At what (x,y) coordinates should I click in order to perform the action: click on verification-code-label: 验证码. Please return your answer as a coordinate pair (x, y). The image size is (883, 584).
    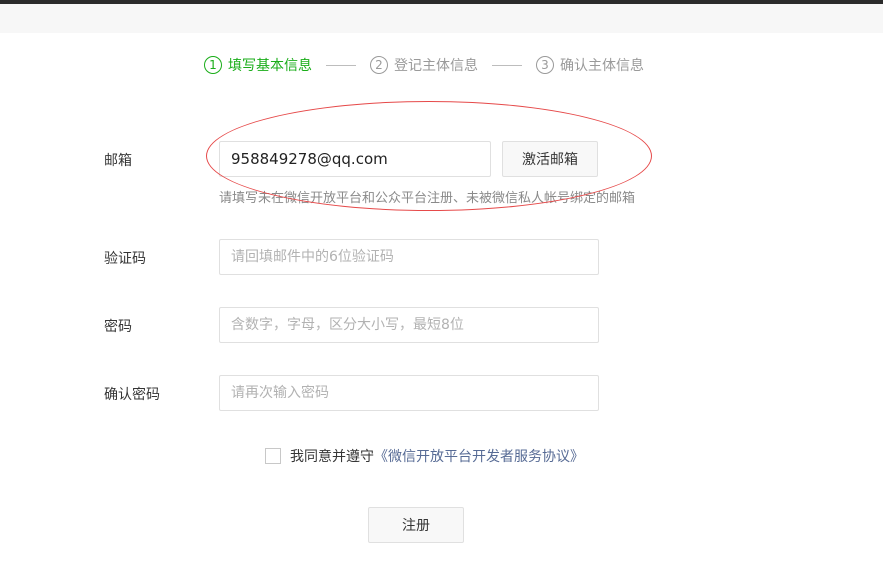
    Looking at the image, I should click on (125, 259).